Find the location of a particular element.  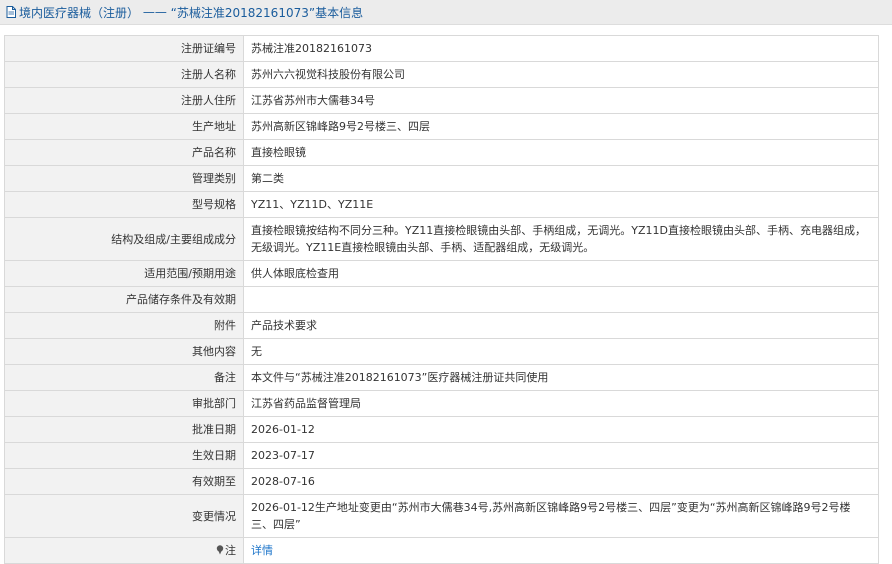

row-value: 直接检眼镜 is located at coordinates (561, 152).